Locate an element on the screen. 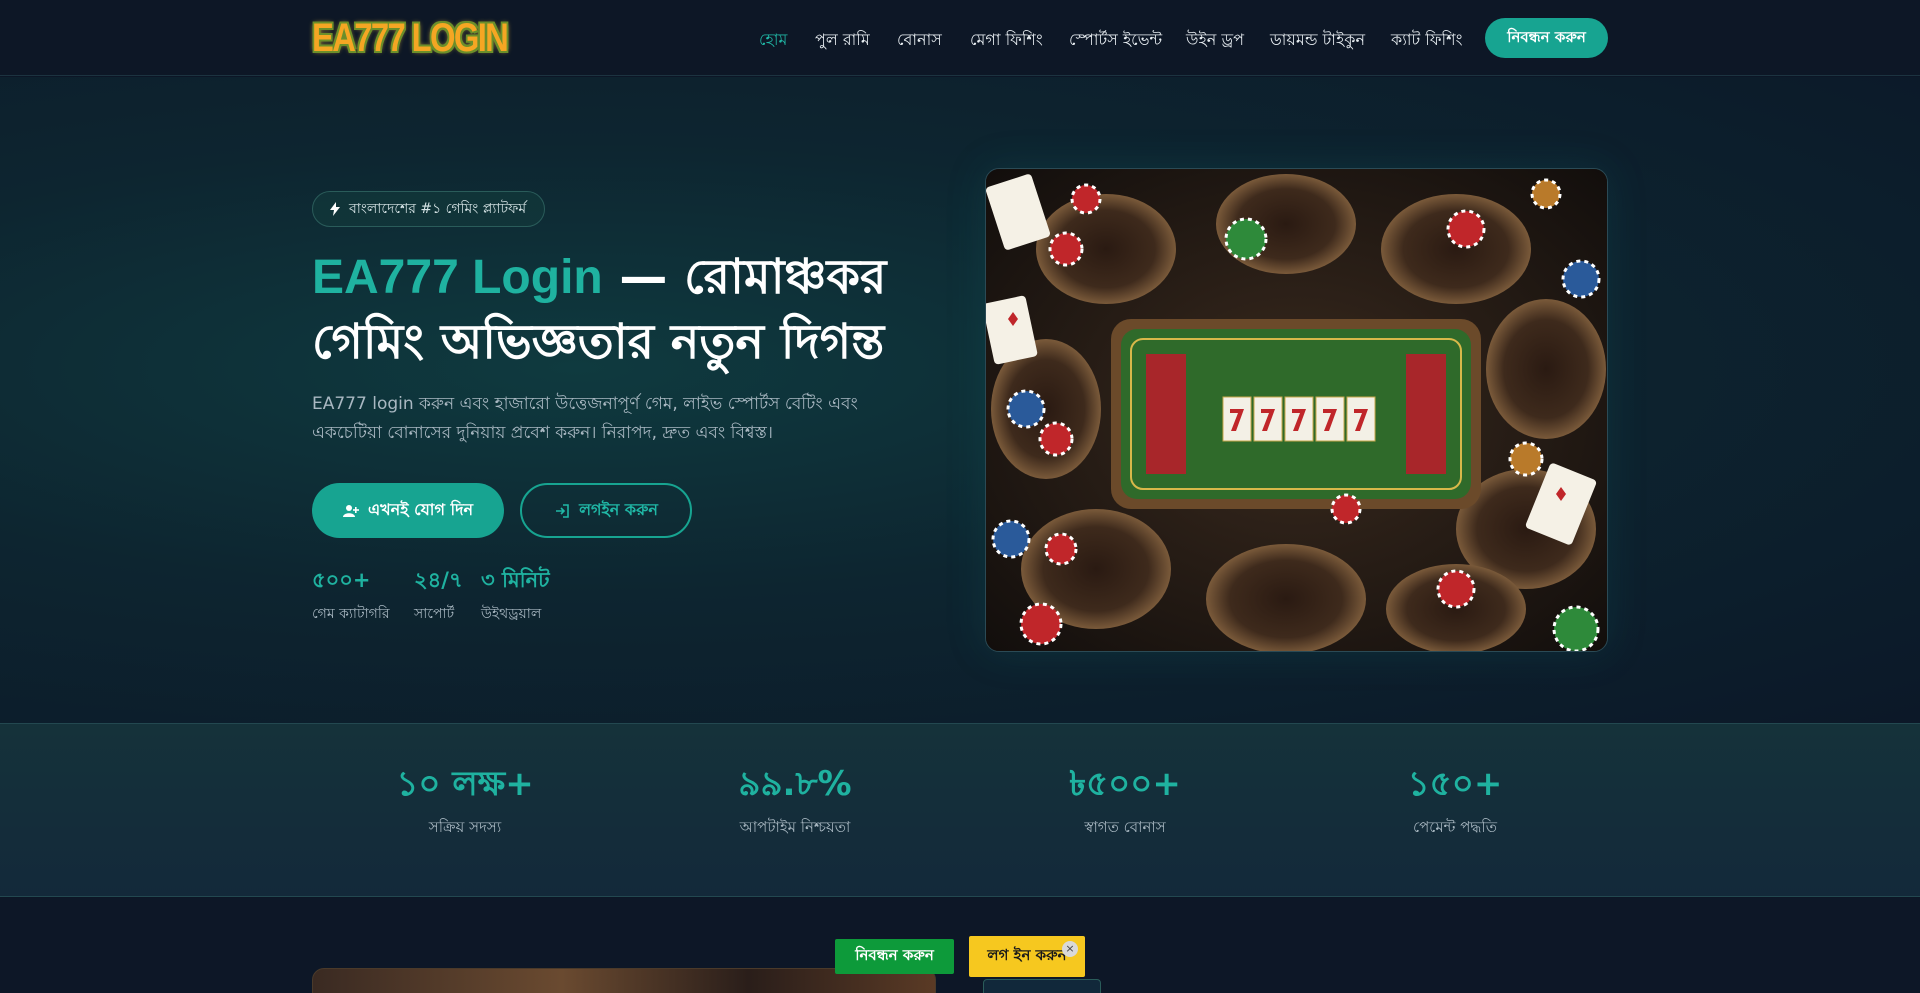 The width and height of the screenshot is (1920, 993). badge-label: বাংলাদেশের #১ গেমিং প্ল্যাটফর্ম is located at coordinates (438, 209).